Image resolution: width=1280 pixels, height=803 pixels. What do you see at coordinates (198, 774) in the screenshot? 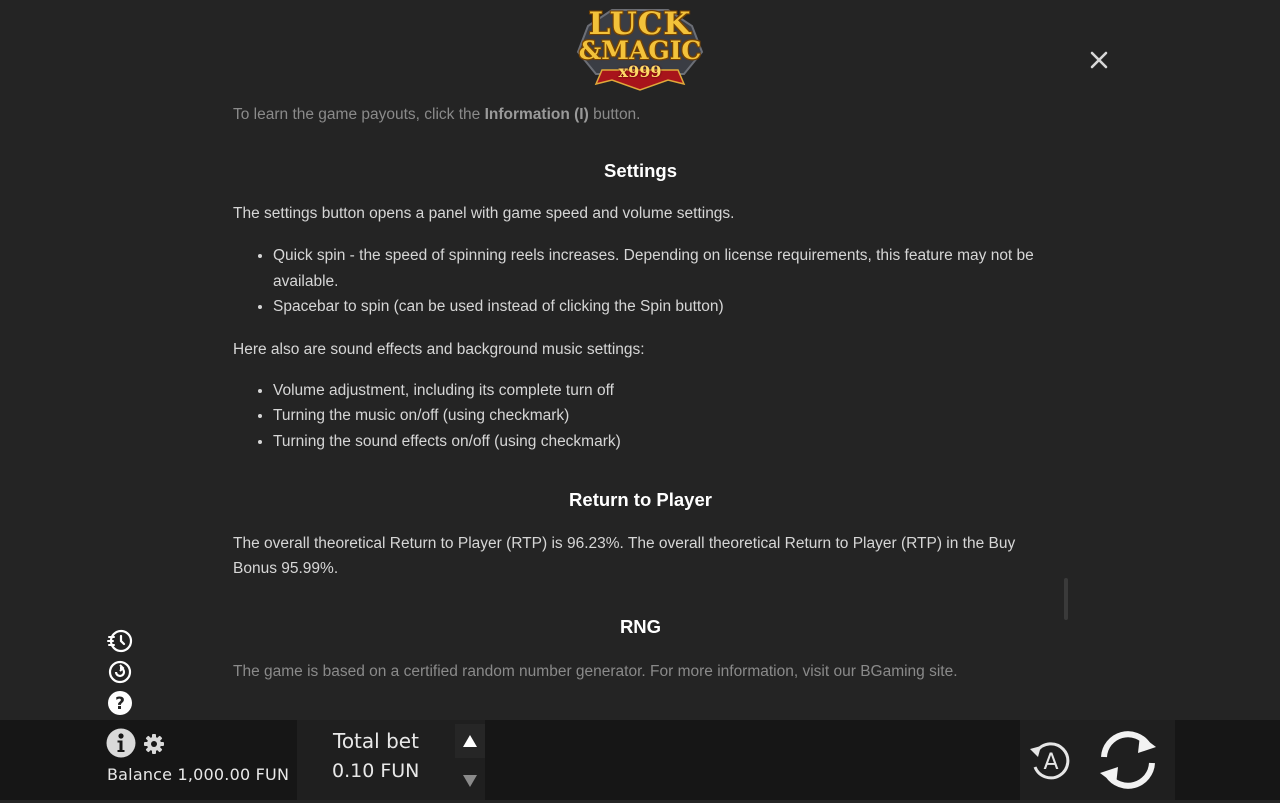
I see `balance-display: Balance 1,000.00 FUN` at bounding box center [198, 774].